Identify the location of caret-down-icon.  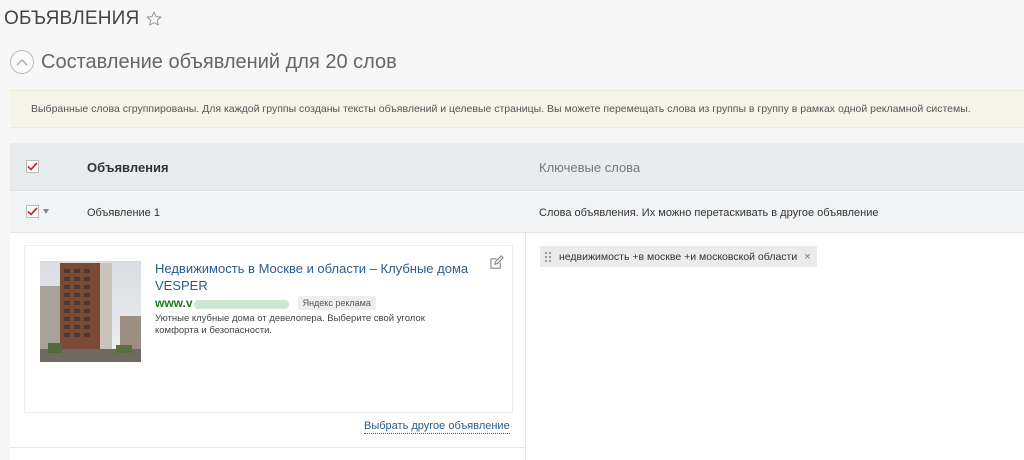
(46, 211).